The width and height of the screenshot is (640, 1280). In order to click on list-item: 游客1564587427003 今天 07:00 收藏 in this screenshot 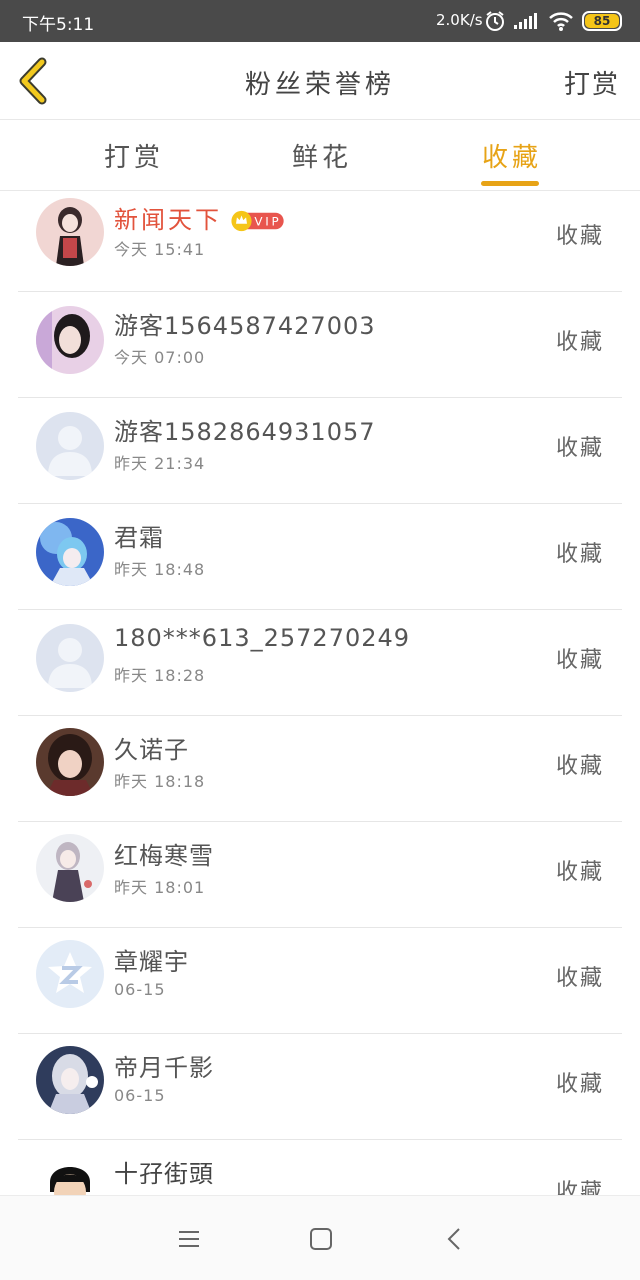, I will do `click(320, 345)`.